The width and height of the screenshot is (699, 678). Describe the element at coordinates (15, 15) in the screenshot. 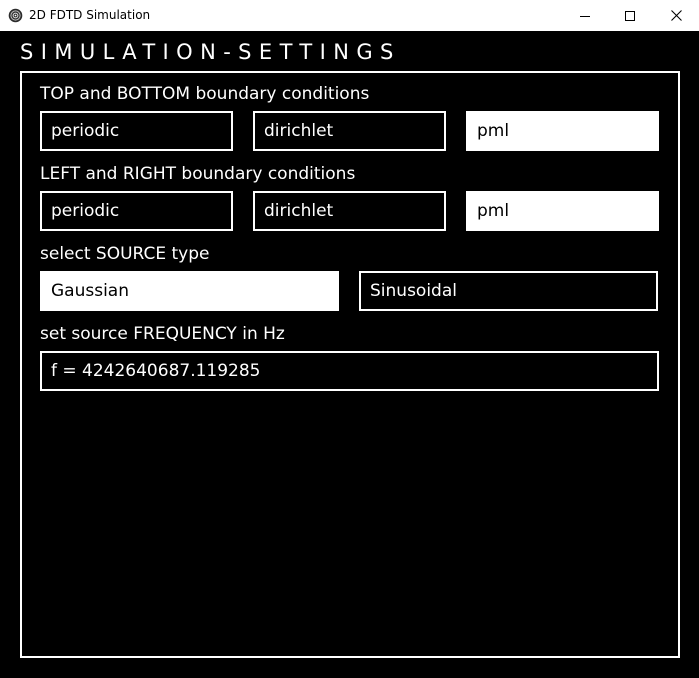

I see `app-icon` at that location.